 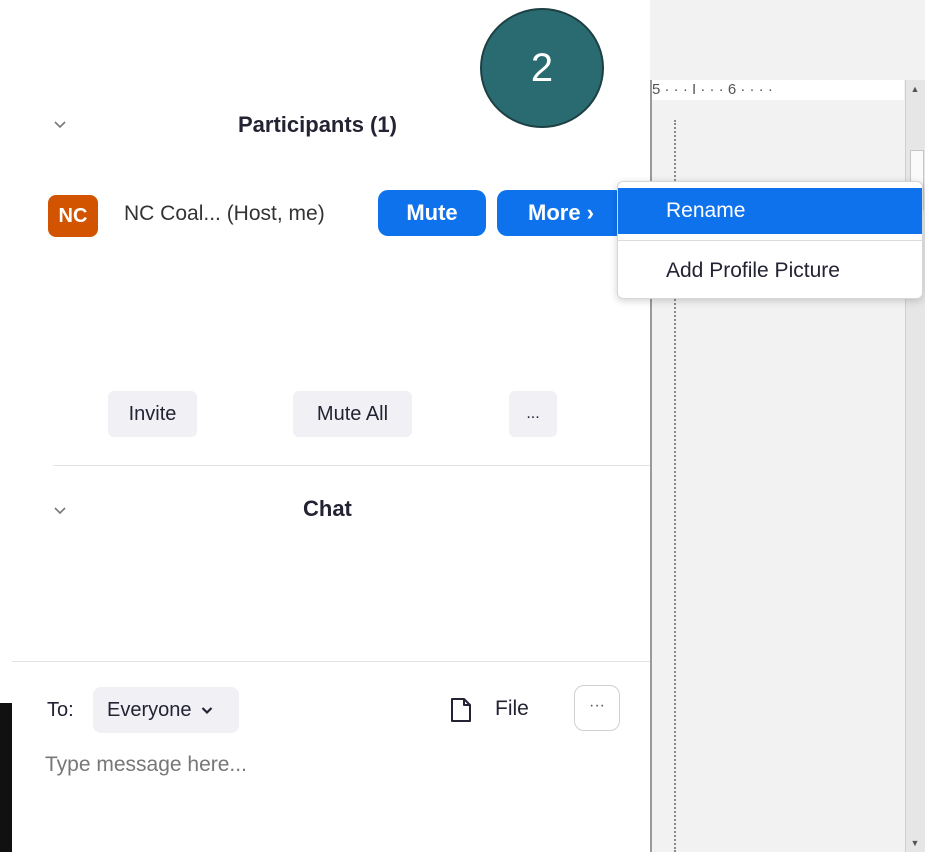 What do you see at coordinates (351, 465) in the screenshot?
I see `section-divider` at bounding box center [351, 465].